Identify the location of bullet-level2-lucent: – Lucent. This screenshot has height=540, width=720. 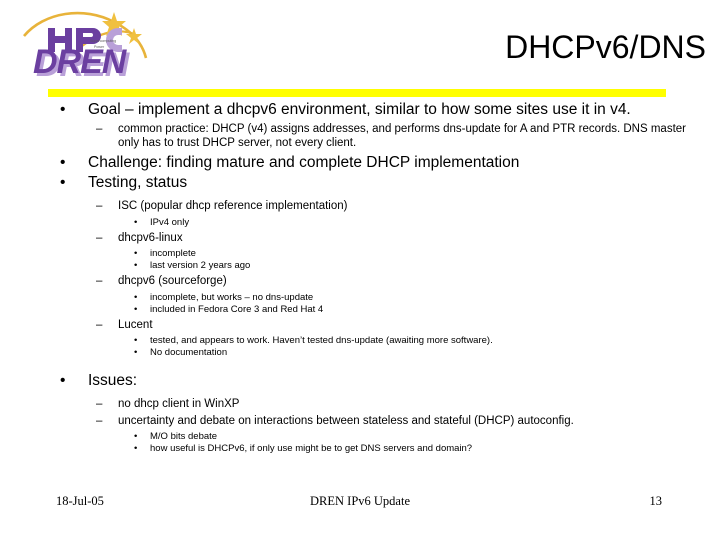
(360, 326).